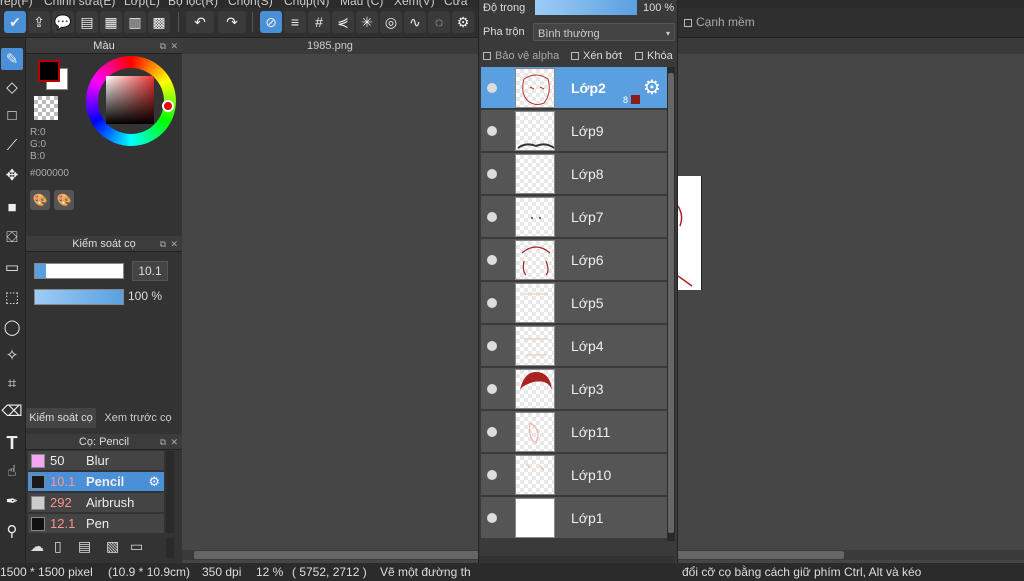 Image resolution: width=1024 pixels, height=581 pixels. I want to click on fill-rect-tool-icon: ■, so click(12, 207).